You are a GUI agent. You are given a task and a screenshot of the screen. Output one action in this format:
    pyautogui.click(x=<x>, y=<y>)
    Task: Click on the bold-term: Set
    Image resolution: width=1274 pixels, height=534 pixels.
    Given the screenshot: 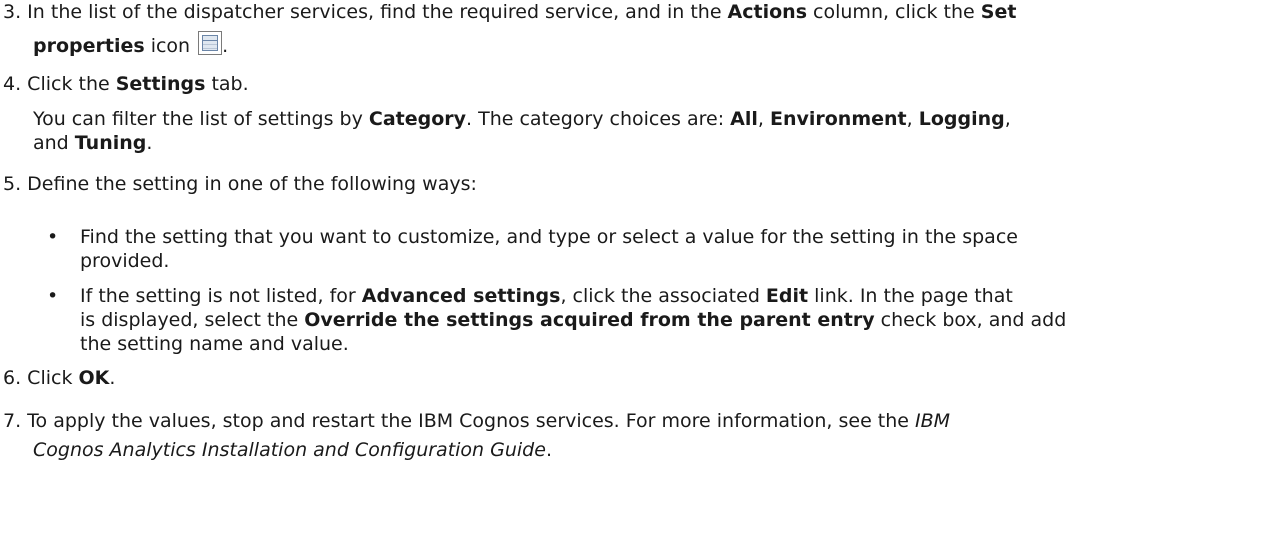 What is the action you would take?
    pyautogui.click(x=998, y=12)
    